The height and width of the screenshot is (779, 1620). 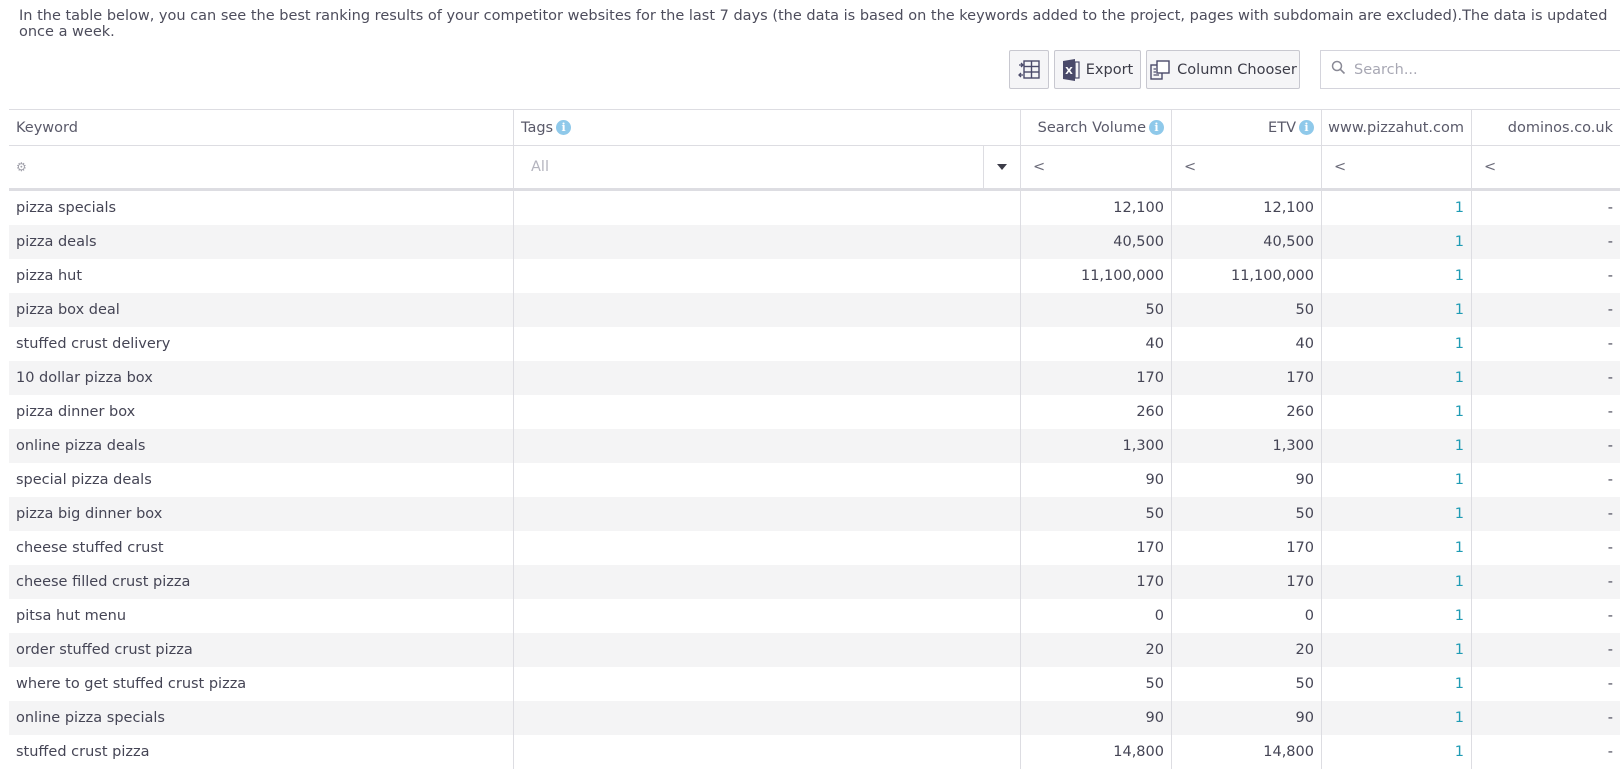 What do you see at coordinates (1096, 514) in the screenshot?
I see `search-volume-cell: 50` at bounding box center [1096, 514].